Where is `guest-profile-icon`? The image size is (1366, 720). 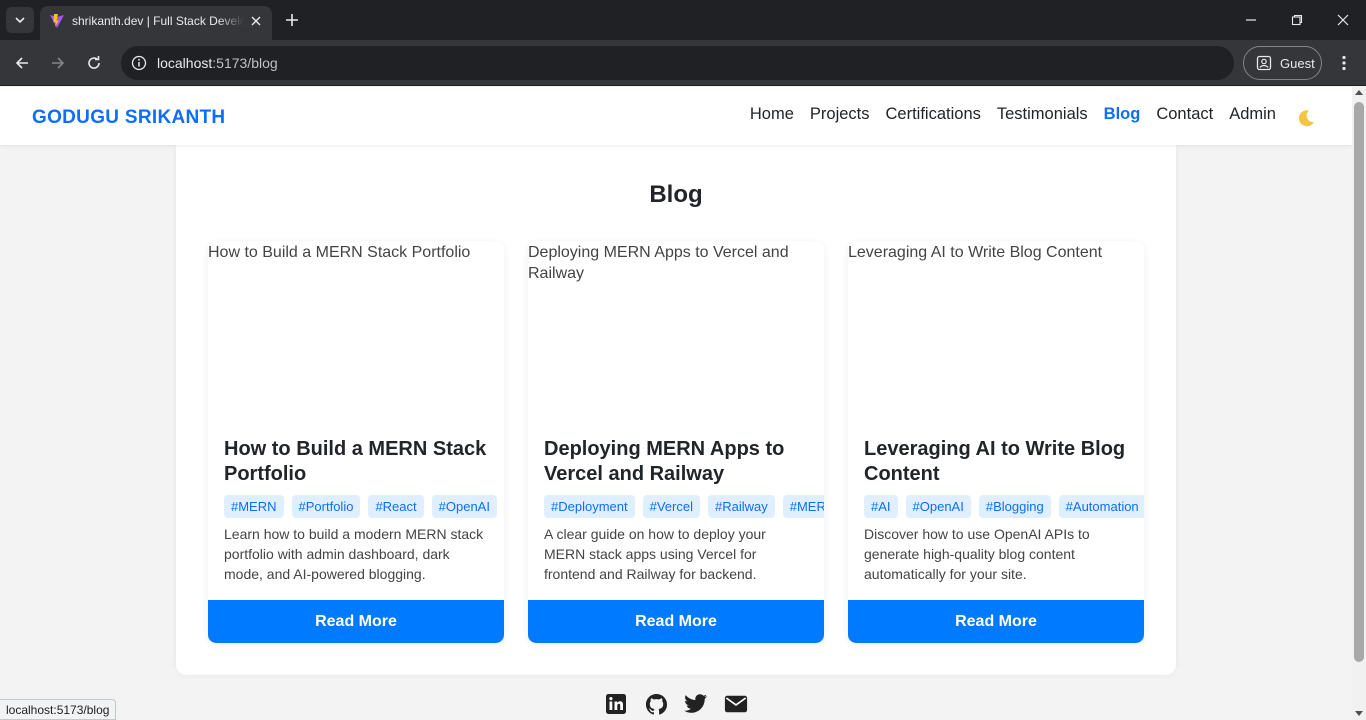
guest-profile-icon is located at coordinates (1264, 63).